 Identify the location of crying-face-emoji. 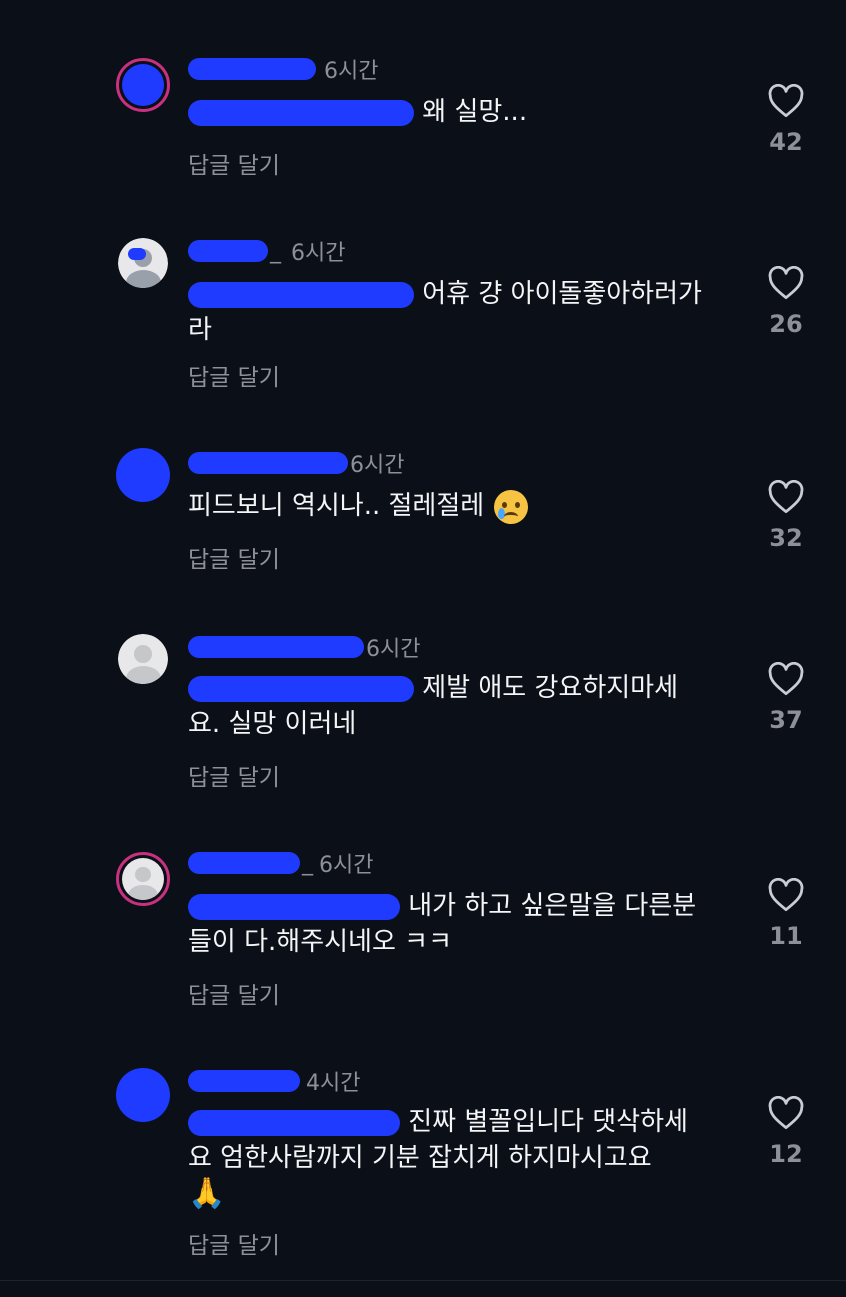
(511, 506).